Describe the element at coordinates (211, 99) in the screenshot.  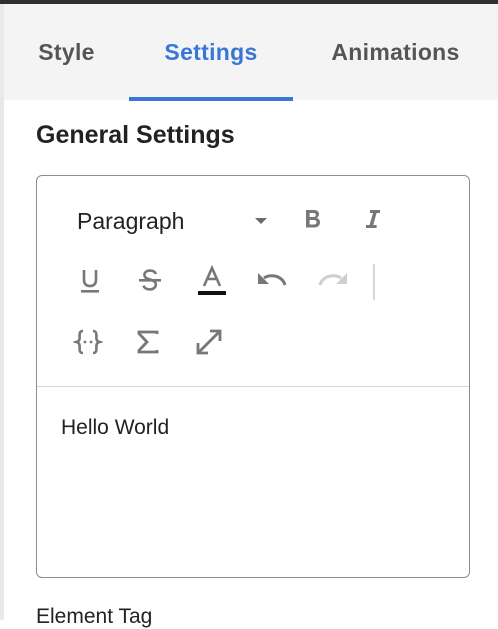
I see `active-tab-indicator` at that location.